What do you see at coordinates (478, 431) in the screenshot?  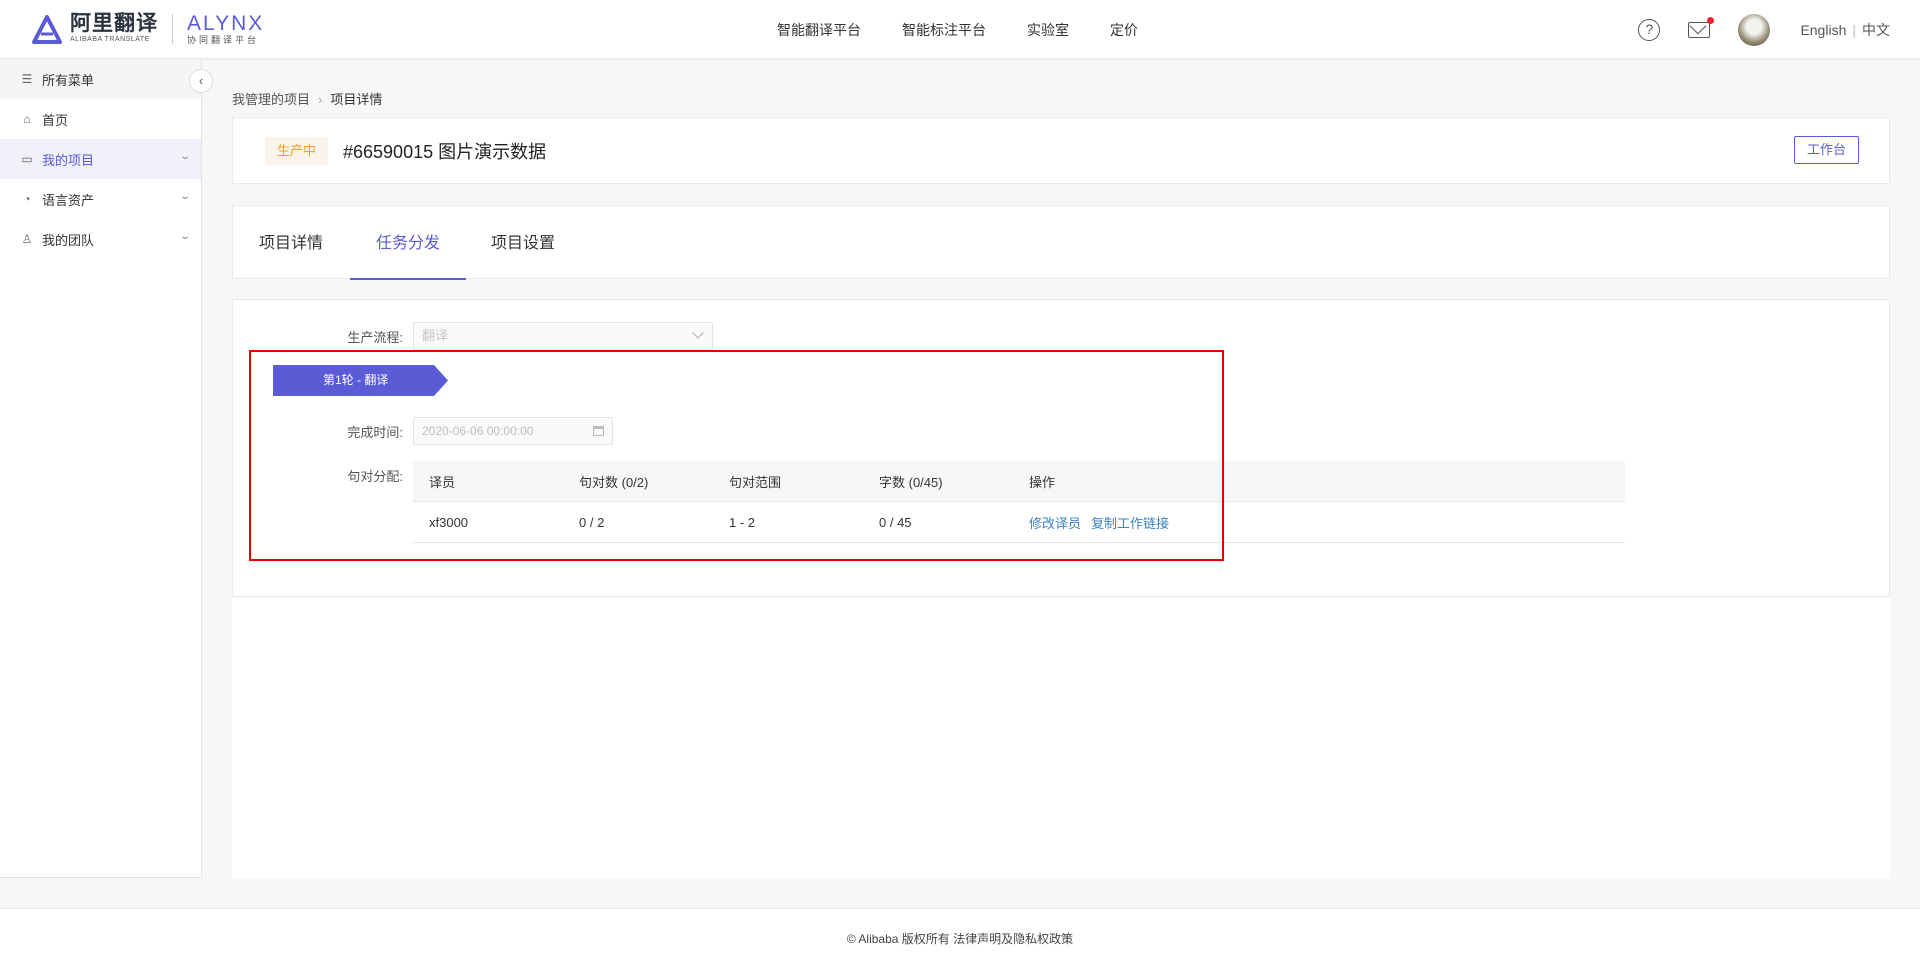 I see `deadline-value: 2020-06-06 00:00:00` at bounding box center [478, 431].